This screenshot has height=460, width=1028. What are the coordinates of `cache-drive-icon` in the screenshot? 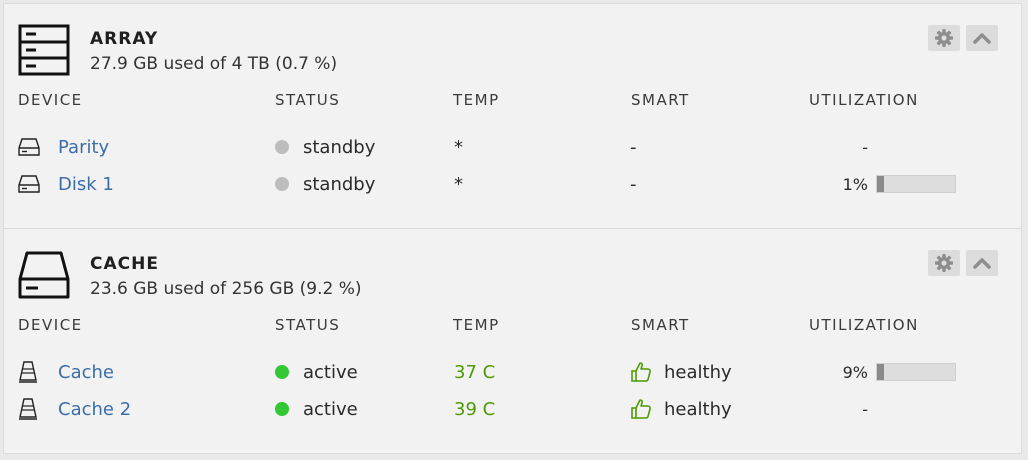 It's located at (44, 275).